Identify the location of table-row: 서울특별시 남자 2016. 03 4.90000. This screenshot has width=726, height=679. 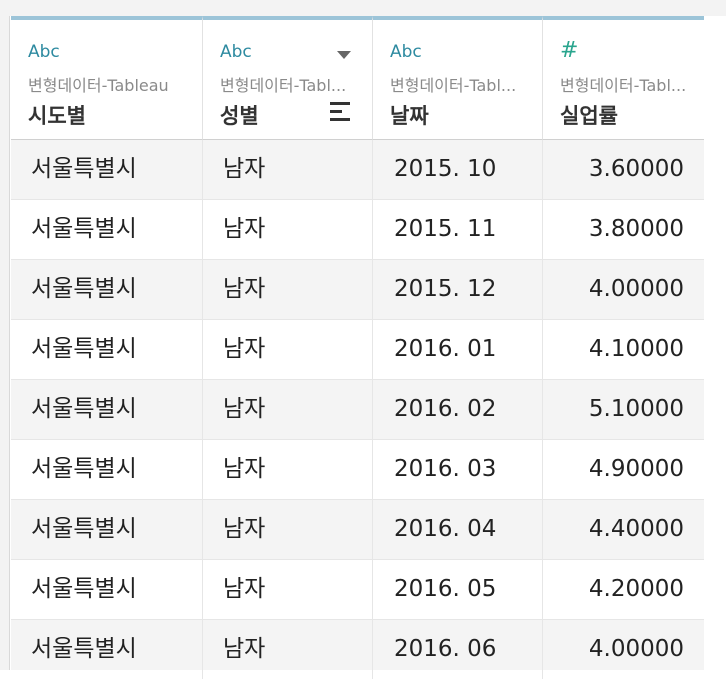
(357, 470).